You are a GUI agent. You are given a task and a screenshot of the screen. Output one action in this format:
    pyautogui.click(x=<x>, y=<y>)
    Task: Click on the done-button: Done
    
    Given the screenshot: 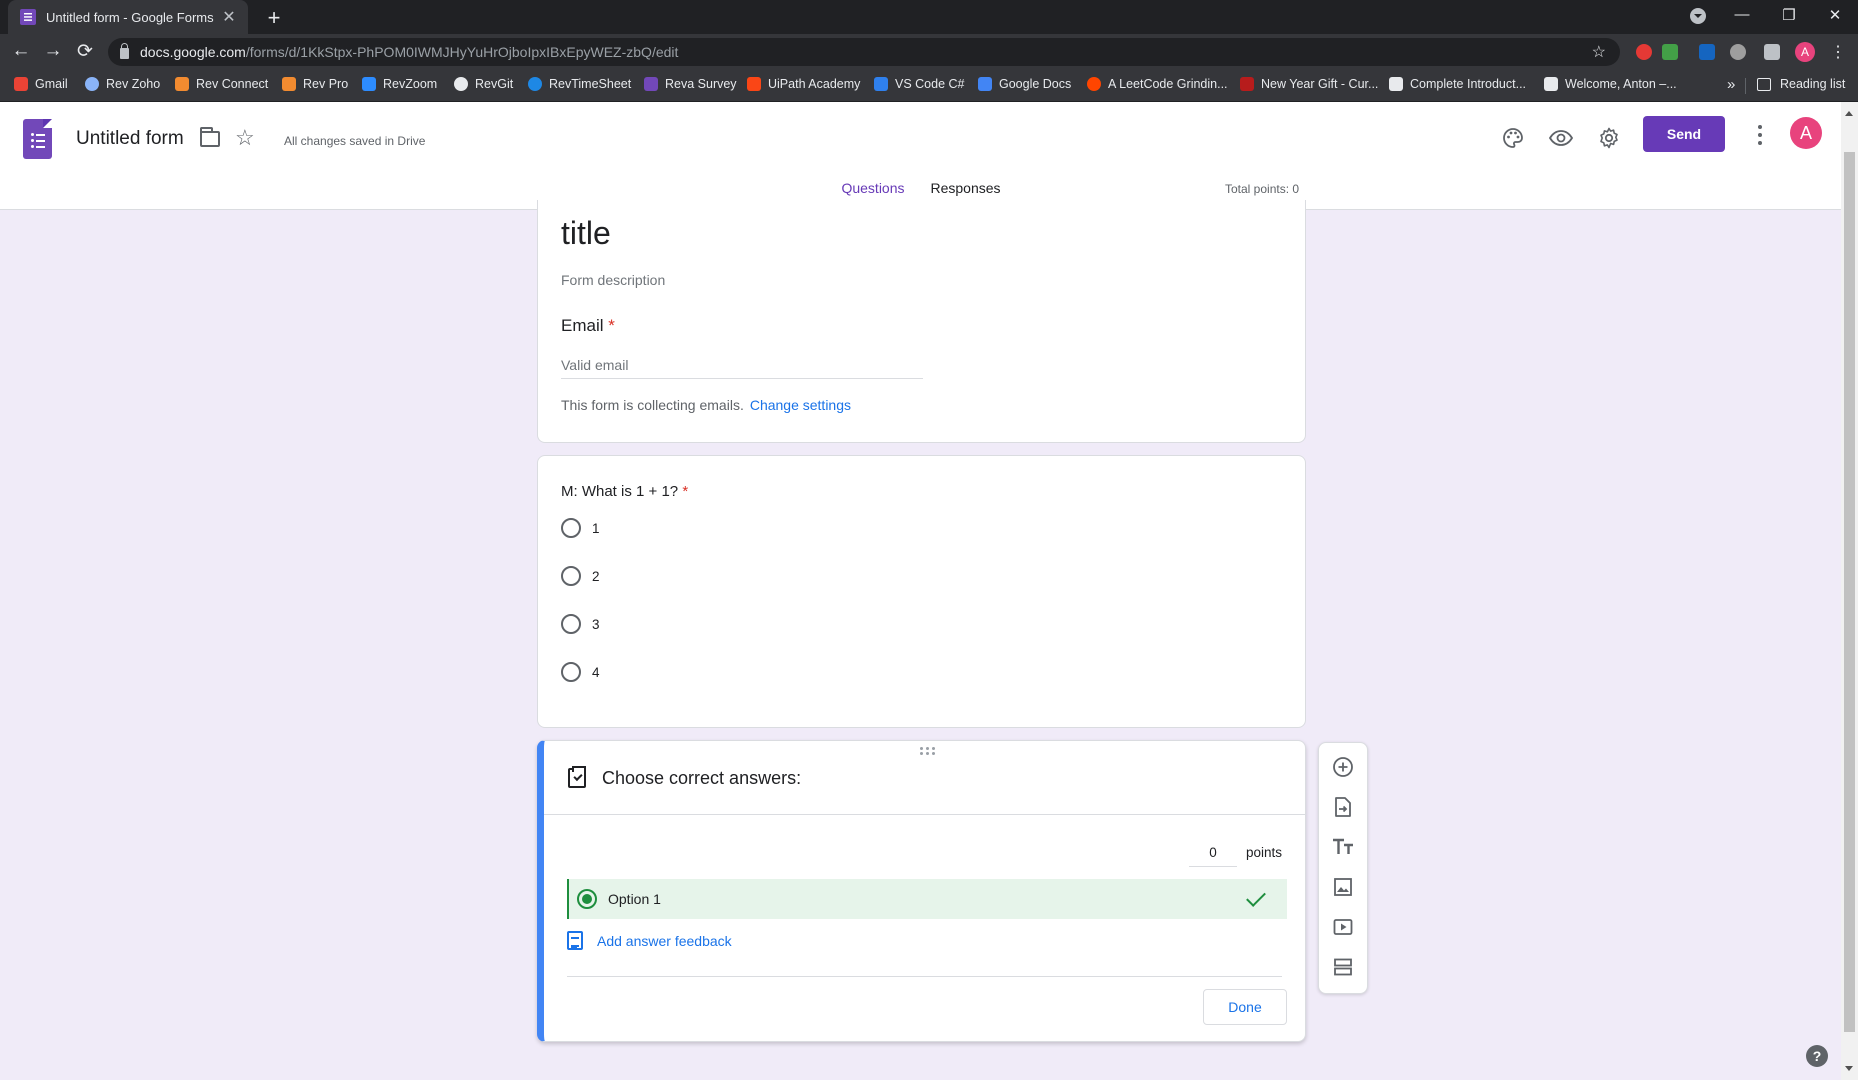 What is the action you would take?
    pyautogui.click(x=1245, y=1007)
    